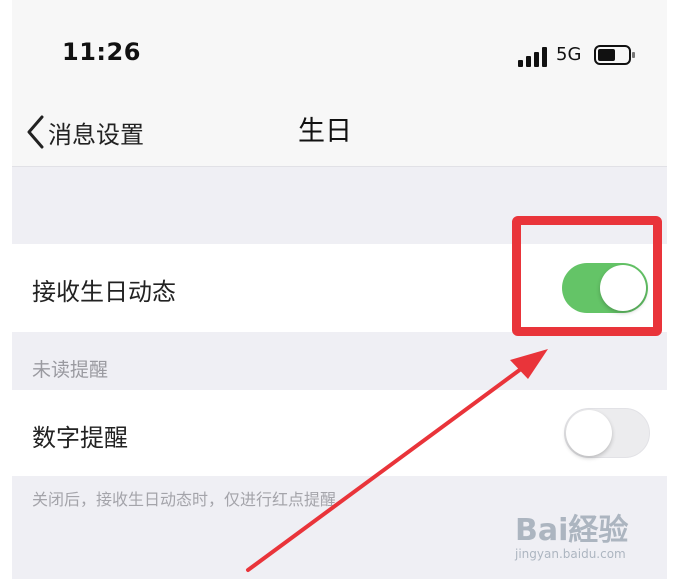  Describe the element at coordinates (80, 438) in the screenshot. I see `number-reminder-label: 数字提醒` at that location.